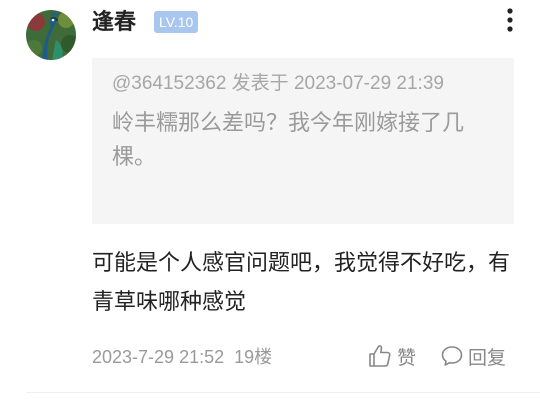 The image size is (540, 414). What do you see at coordinates (283, 392) in the screenshot?
I see `divider` at bounding box center [283, 392].